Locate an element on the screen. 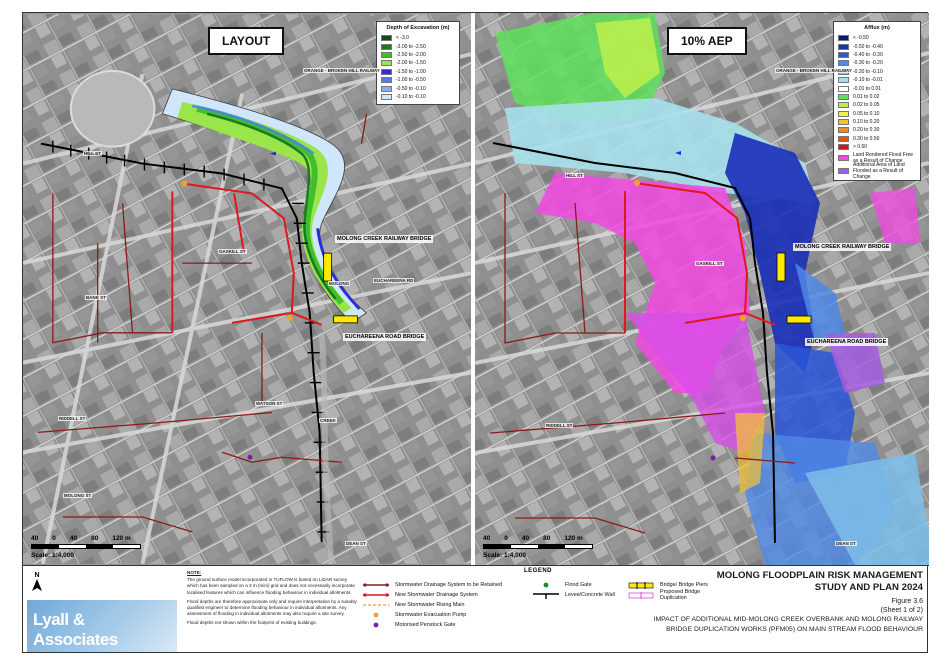  street-label-dean-right: DEAN ST is located at coordinates (846, 543).